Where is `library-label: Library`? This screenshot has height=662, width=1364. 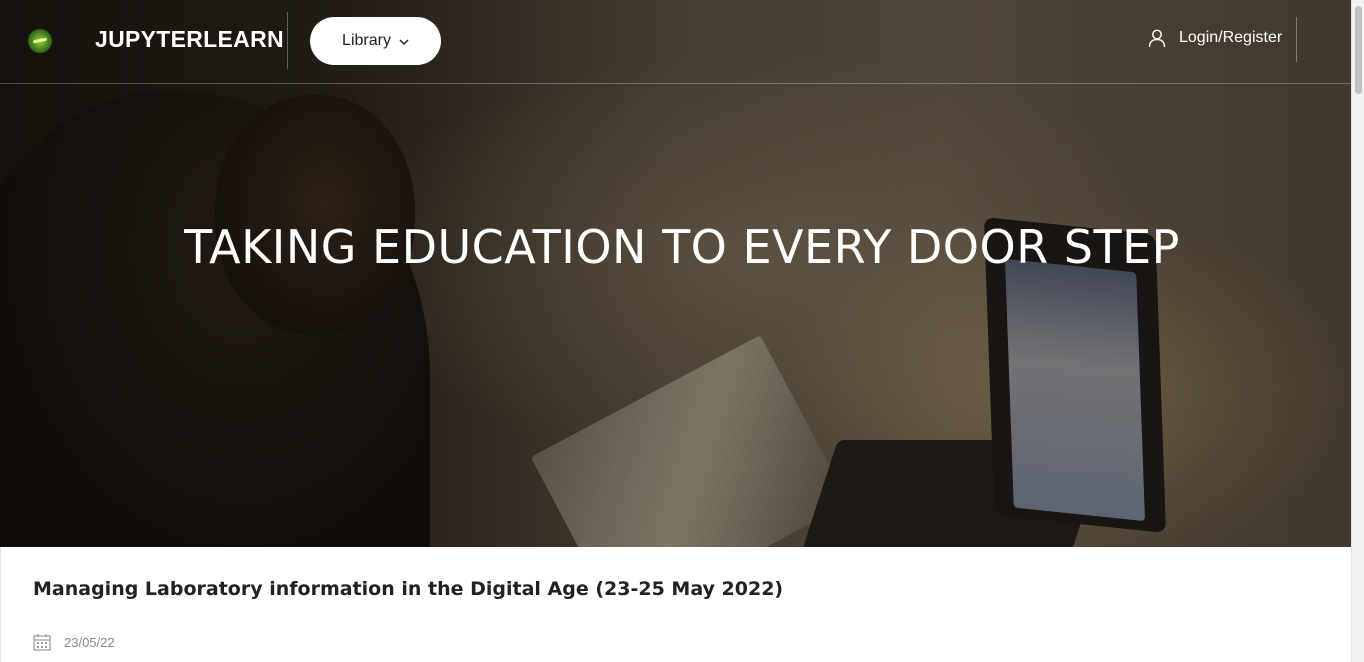
library-label: Library is located at coordinates (366, 40).